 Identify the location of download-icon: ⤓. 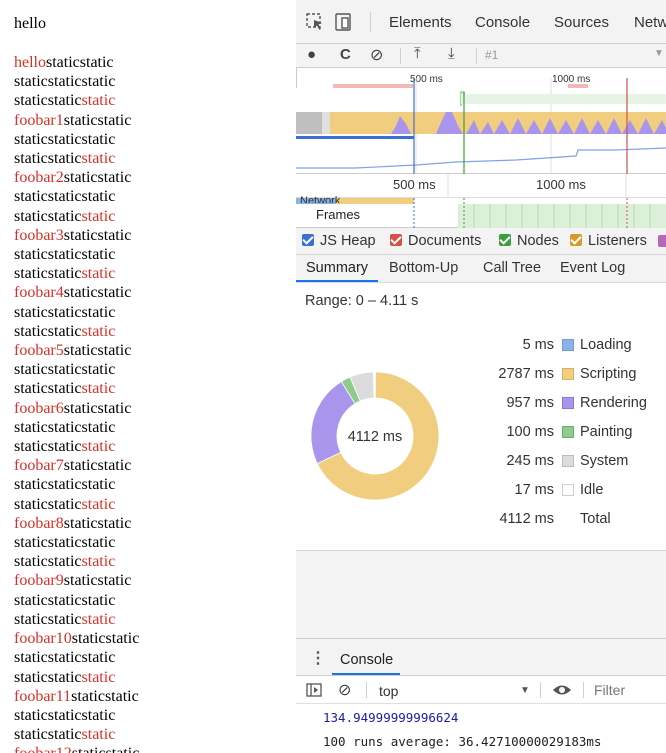
(451, 53).